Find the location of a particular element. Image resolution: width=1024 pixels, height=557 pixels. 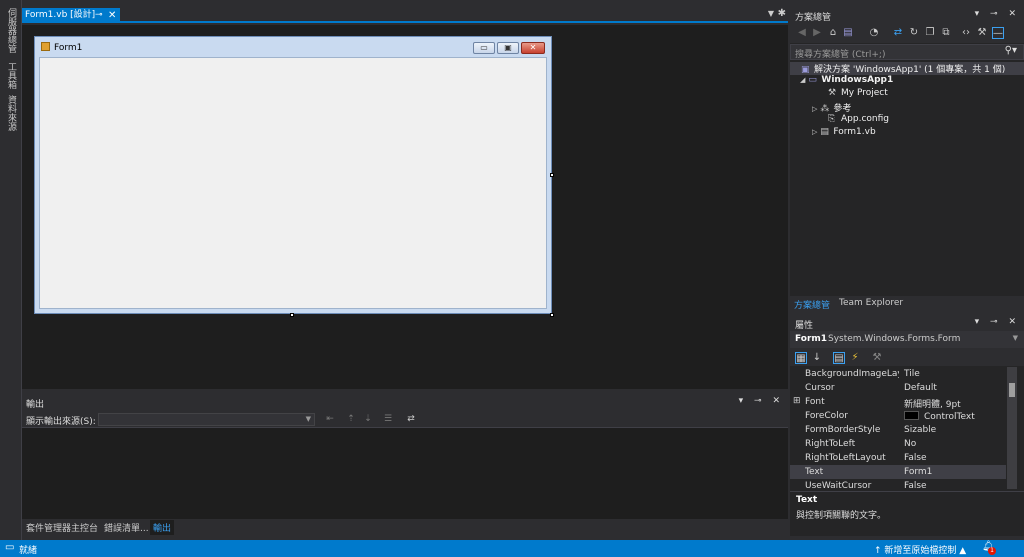

prev-message-icon: ⇡ is located at coordinates (351, 419).